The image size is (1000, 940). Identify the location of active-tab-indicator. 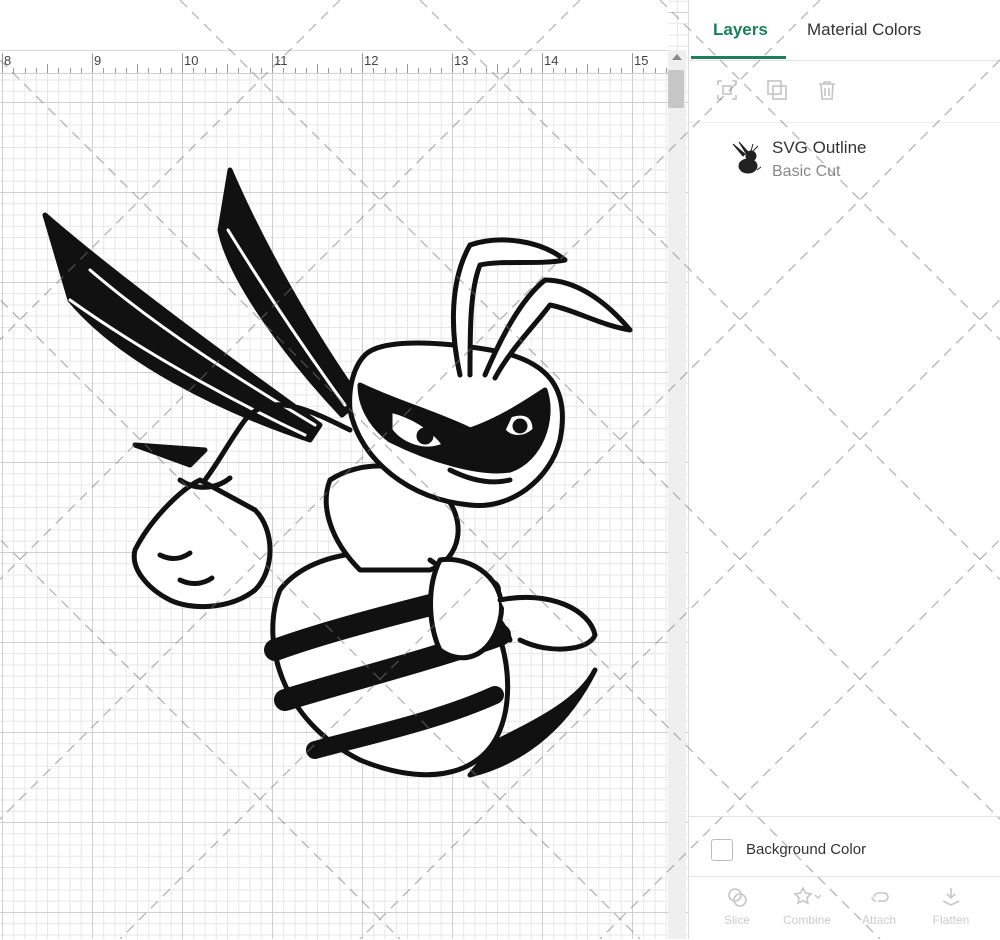
(738, 57).